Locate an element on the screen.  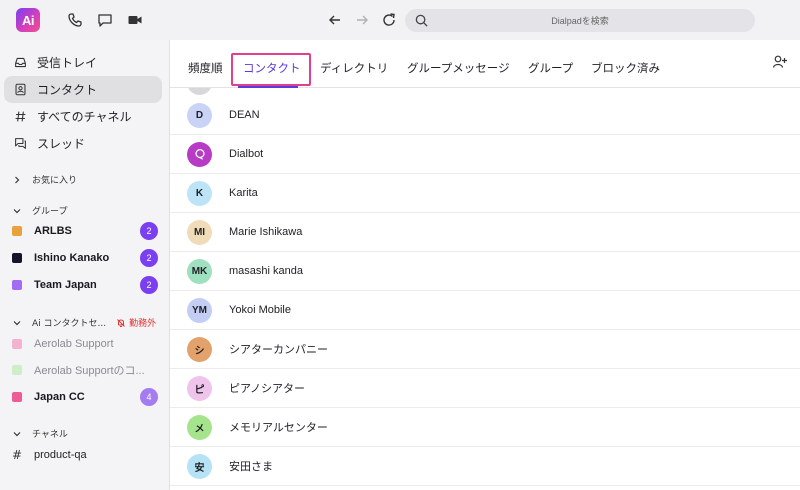
avatar: メ is located at coordinates (199, 427).